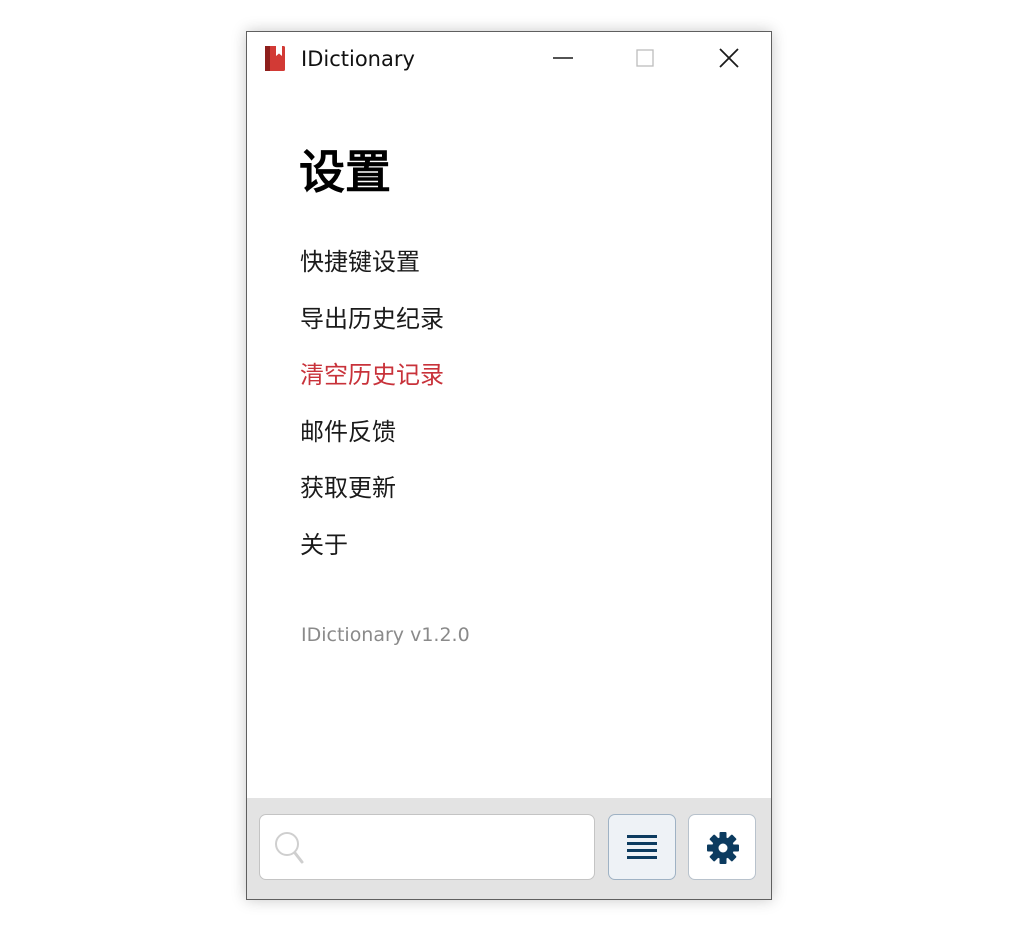 This screenshot has width=1018, height=932. Describe the element at coordinates (275, 58) in the screenshot. I see `book-icon` at that location.